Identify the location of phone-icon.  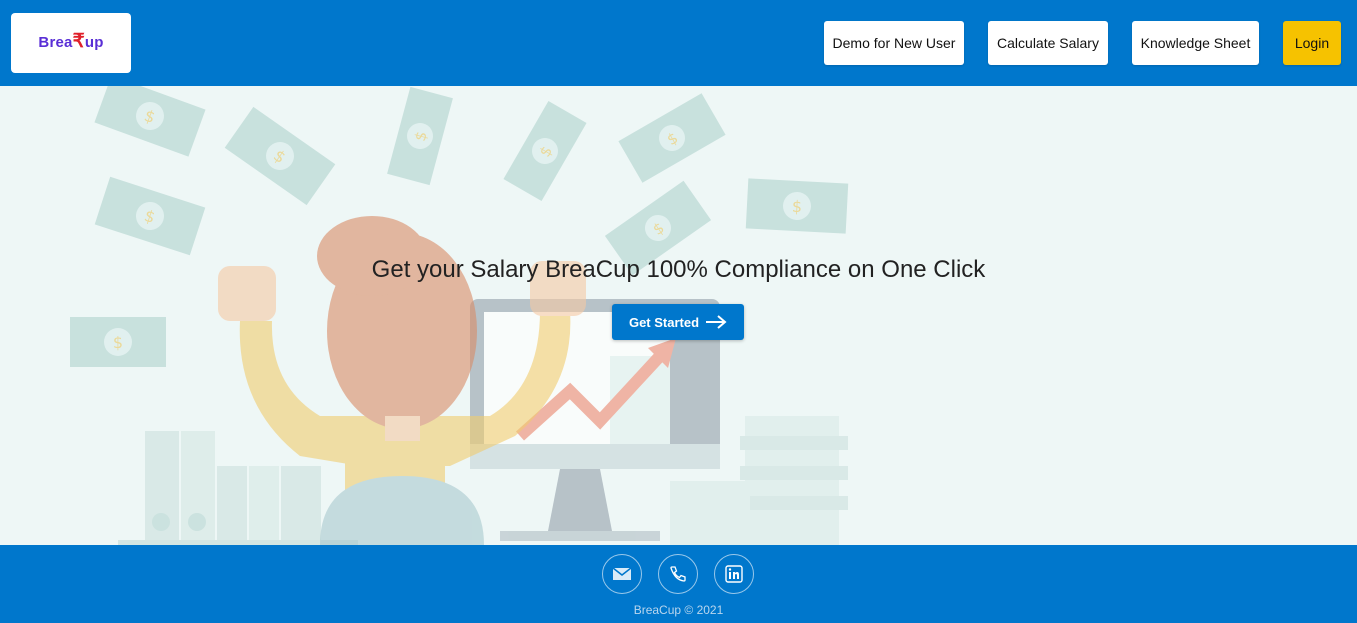
(678, 574).